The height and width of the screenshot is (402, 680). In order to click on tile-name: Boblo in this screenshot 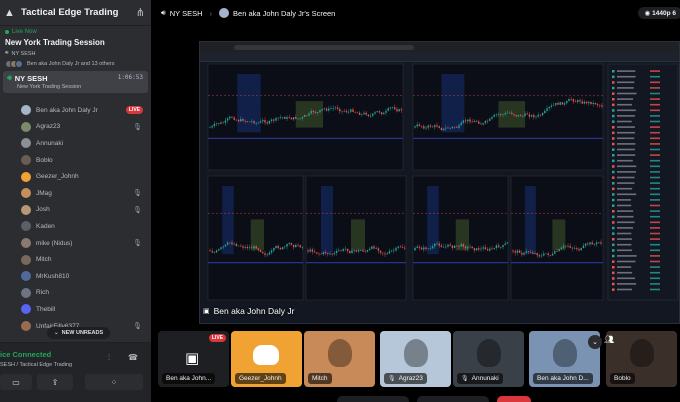, I will do `click(622, 378)`.